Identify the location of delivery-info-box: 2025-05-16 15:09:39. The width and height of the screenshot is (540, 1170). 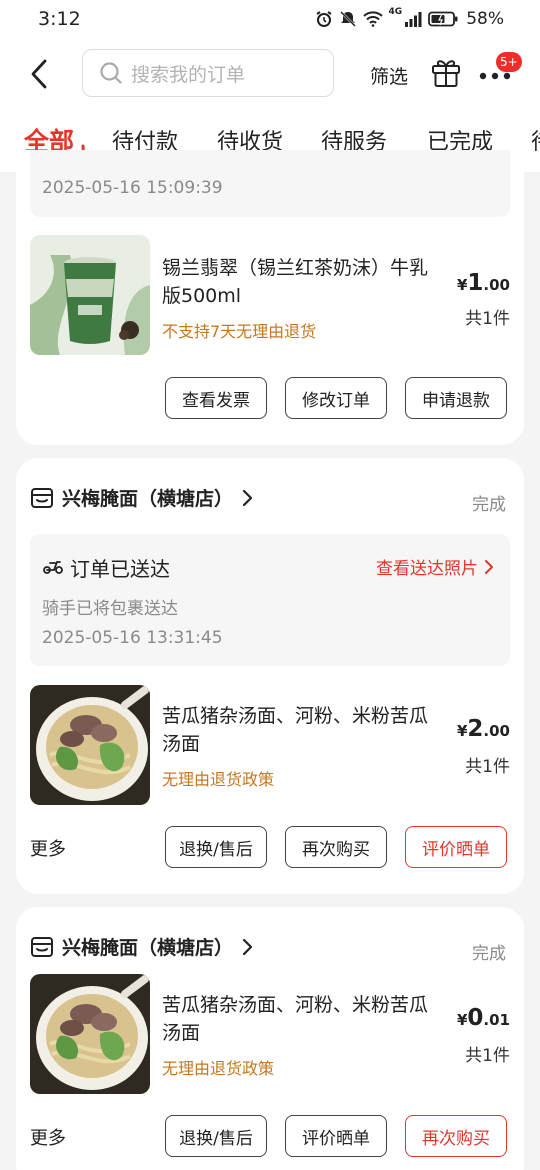
(270, 183).